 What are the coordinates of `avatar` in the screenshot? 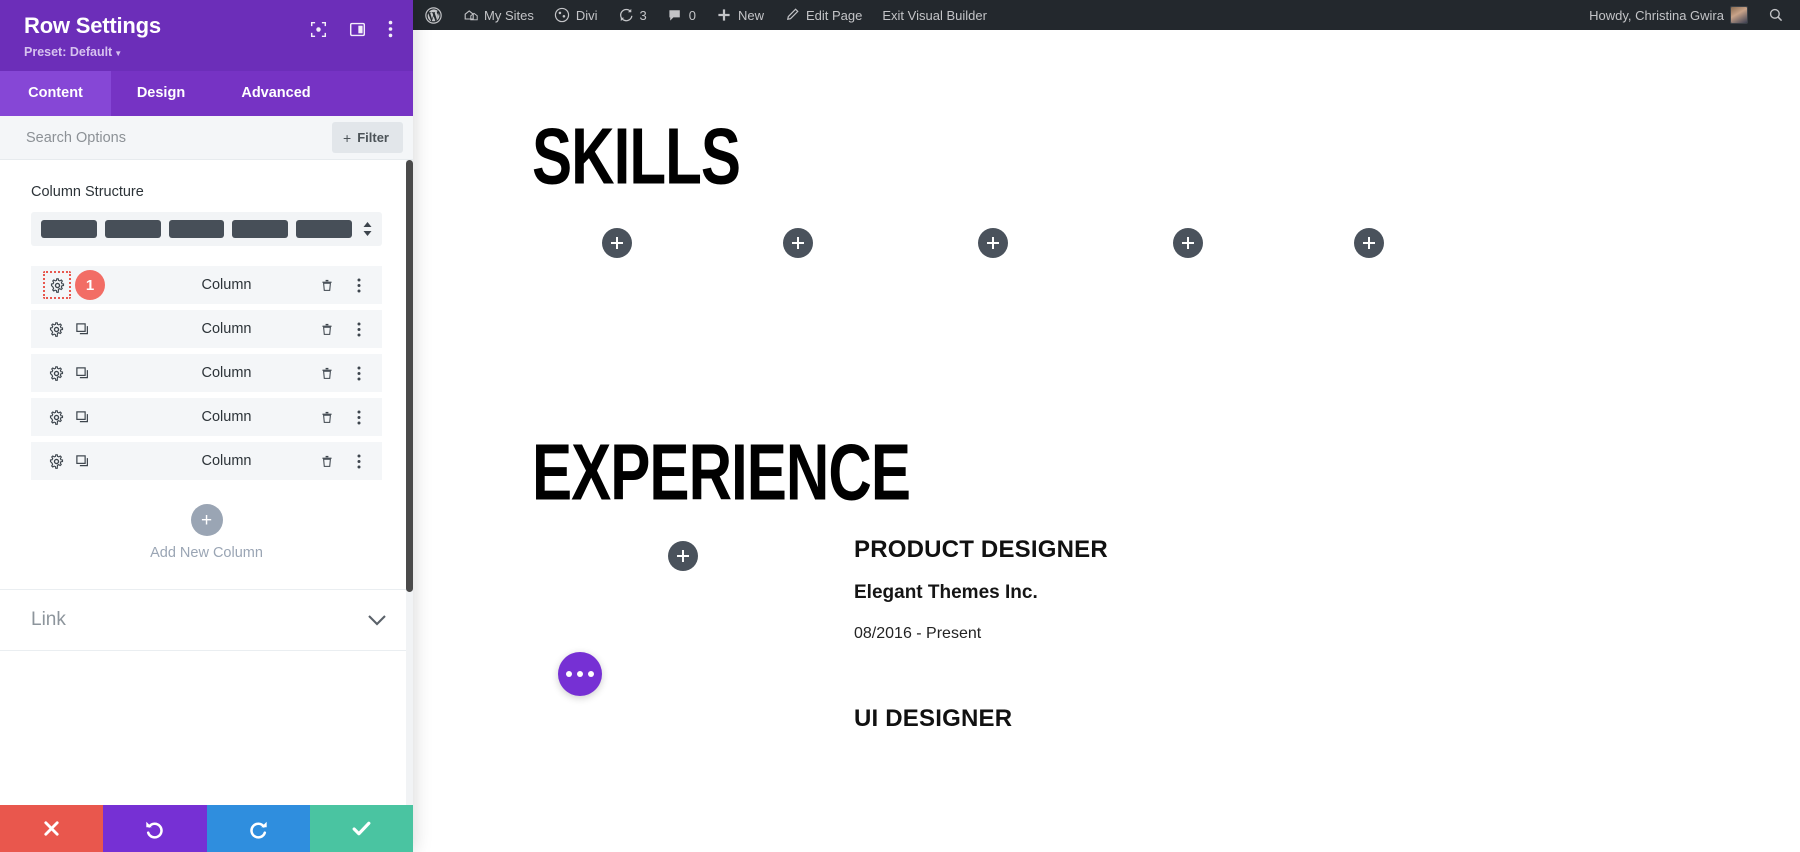 It's located at (1739, 15).